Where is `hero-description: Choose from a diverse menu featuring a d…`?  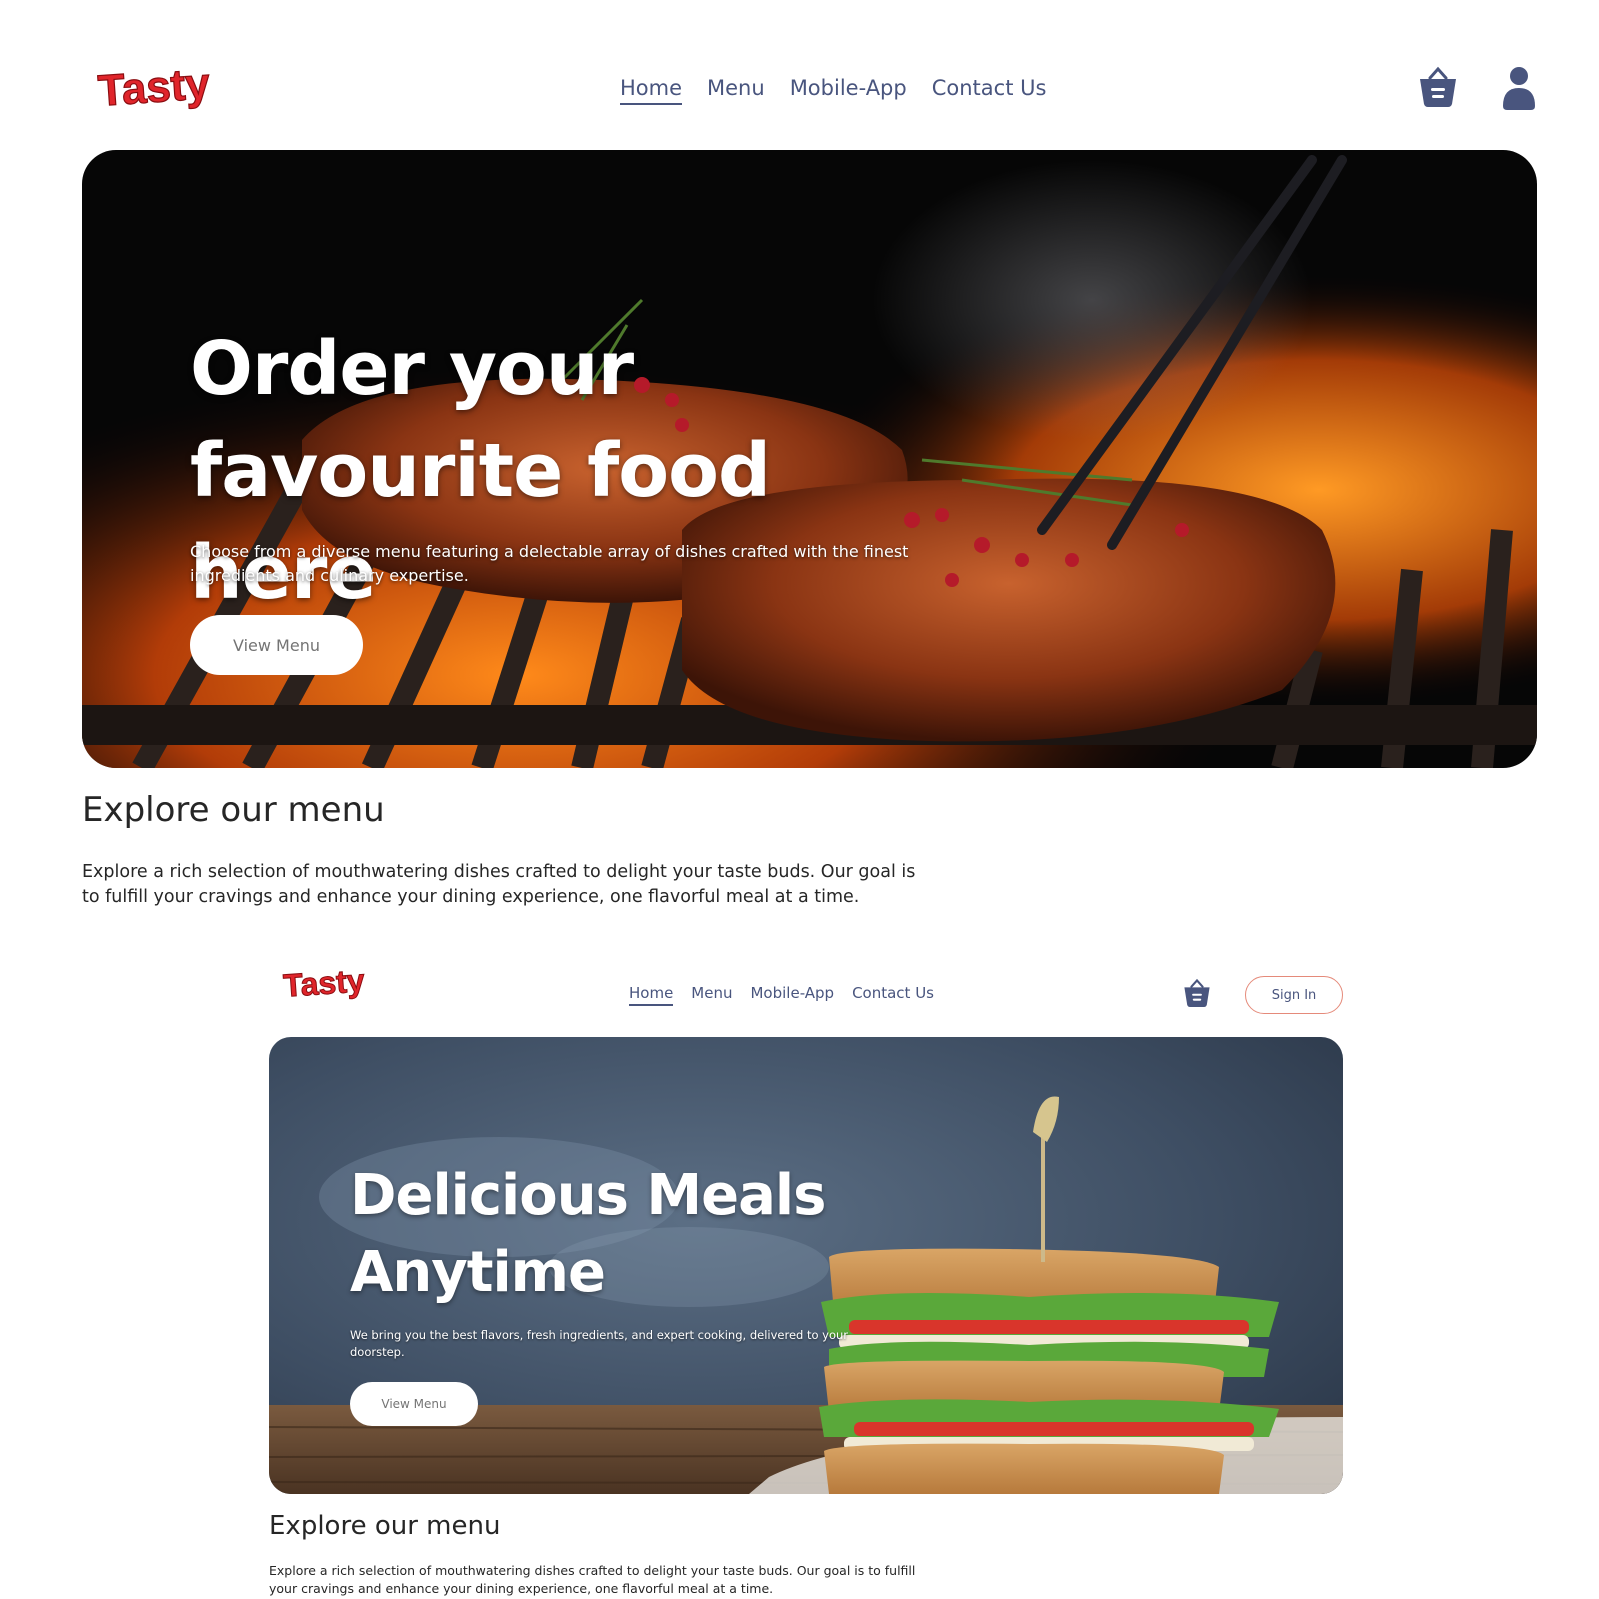
hero-description: Choose from a diverse menu featuring a d… is located at coordinates (549, 563).